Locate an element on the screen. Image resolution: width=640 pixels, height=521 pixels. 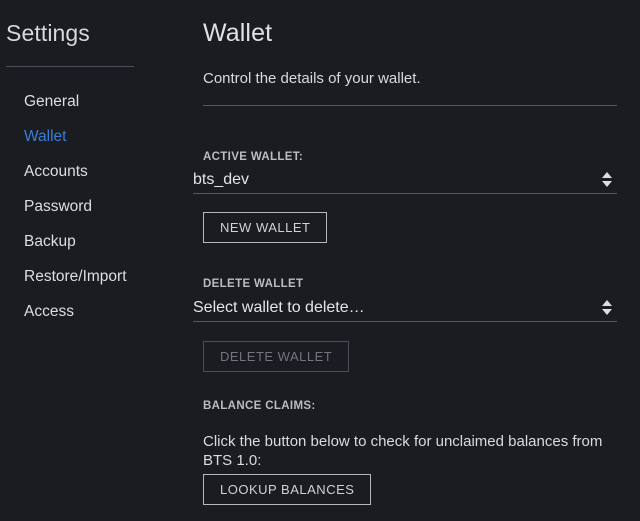
page-description: Control the details of your wallet. is located at coordinates (312, 78).